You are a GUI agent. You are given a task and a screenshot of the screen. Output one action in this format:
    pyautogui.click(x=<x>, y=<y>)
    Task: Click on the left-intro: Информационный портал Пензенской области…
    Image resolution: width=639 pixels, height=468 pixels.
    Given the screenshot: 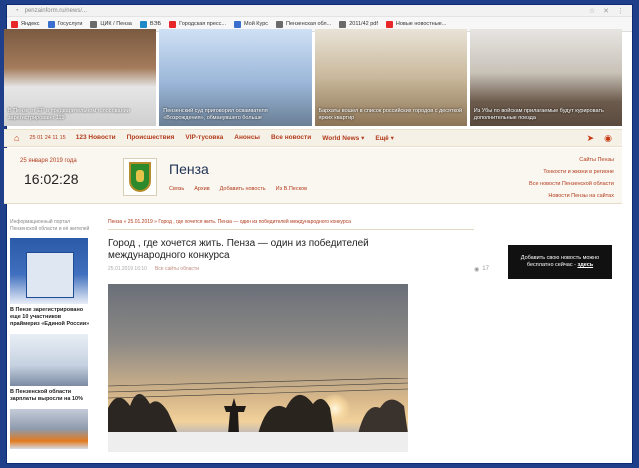 What is the action you would take?
    pyautogui.click(x=50, y=225)
    